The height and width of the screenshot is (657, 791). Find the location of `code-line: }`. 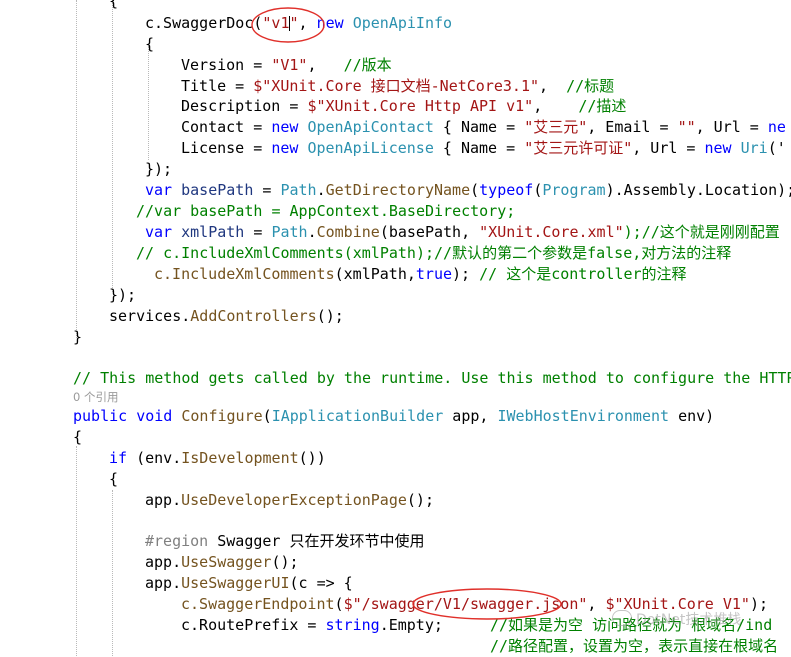

code-line: } is located at coordinates (77, 337).